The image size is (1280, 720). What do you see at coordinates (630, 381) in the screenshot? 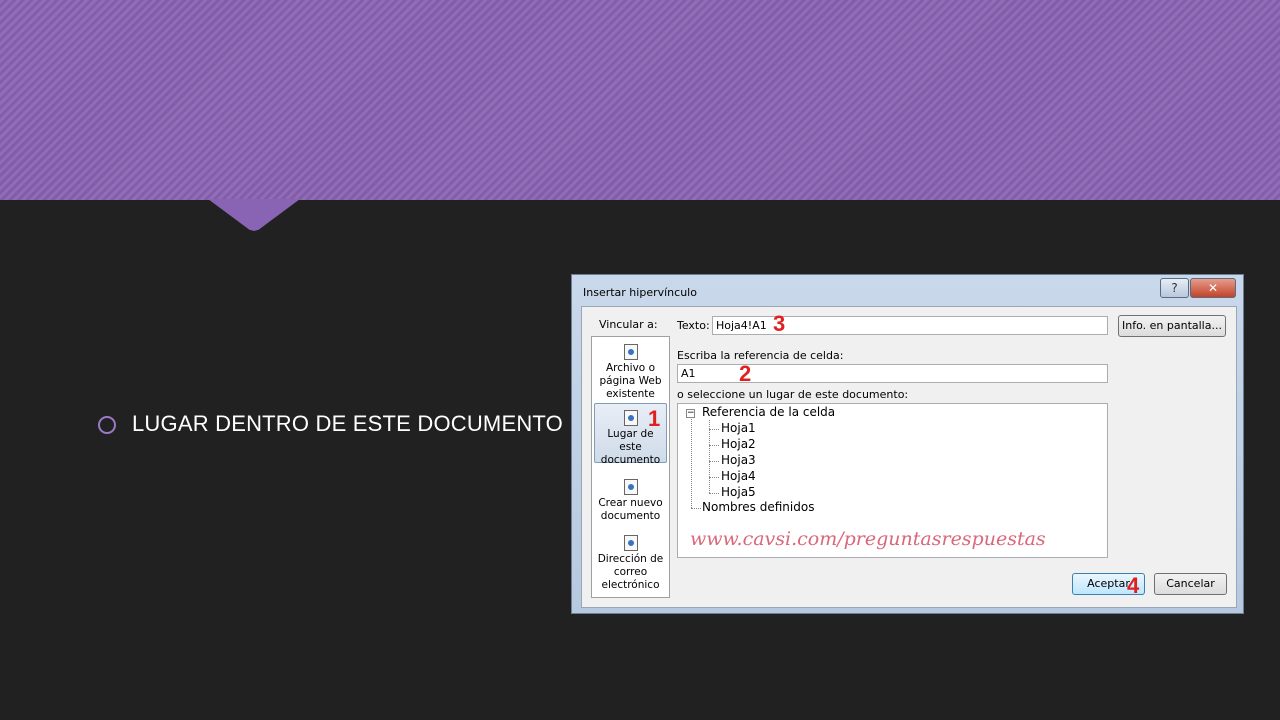
I see `nav-label: Archivo o página Web existente` at bounding box center [630, 381].